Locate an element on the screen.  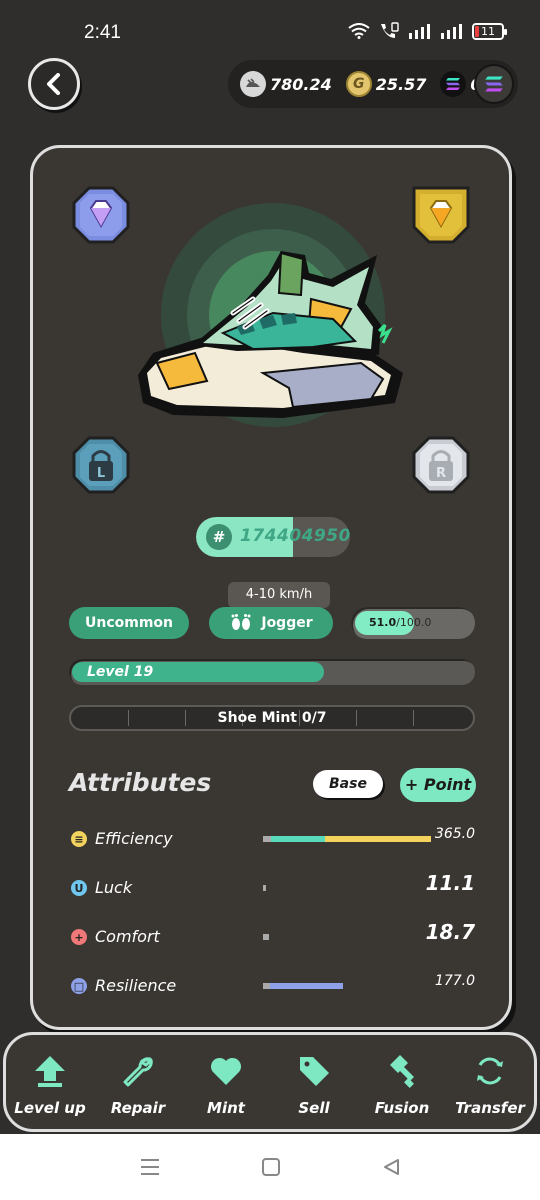
shoe-mint-bar: Shoe Mint 0/7 is located at coordinates (272, 718).